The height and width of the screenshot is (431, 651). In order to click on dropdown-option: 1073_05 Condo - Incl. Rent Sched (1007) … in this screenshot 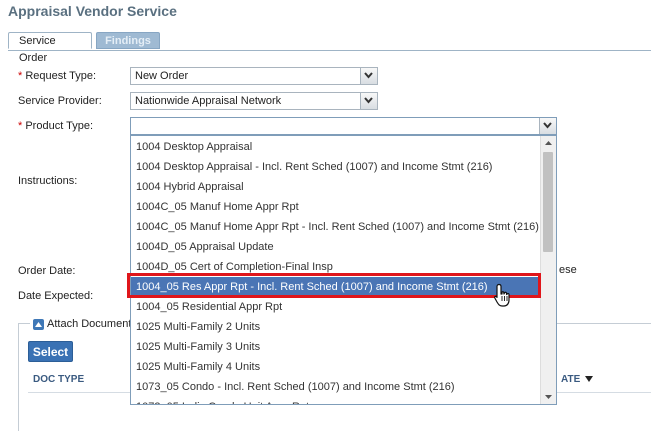, I will do `click(336, 387)`.